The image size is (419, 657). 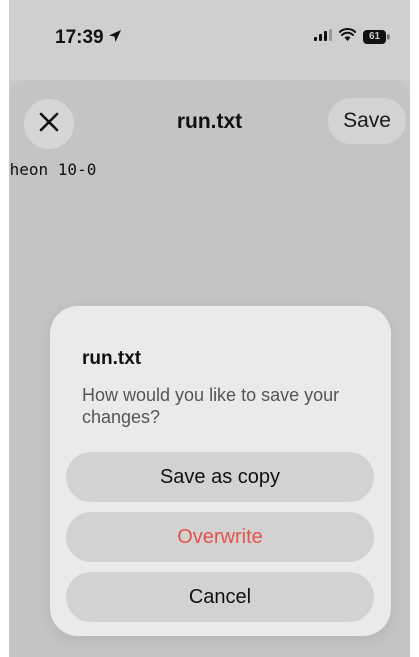 I want to click on cancel-button: Cancel, so click(x=220, y=597).